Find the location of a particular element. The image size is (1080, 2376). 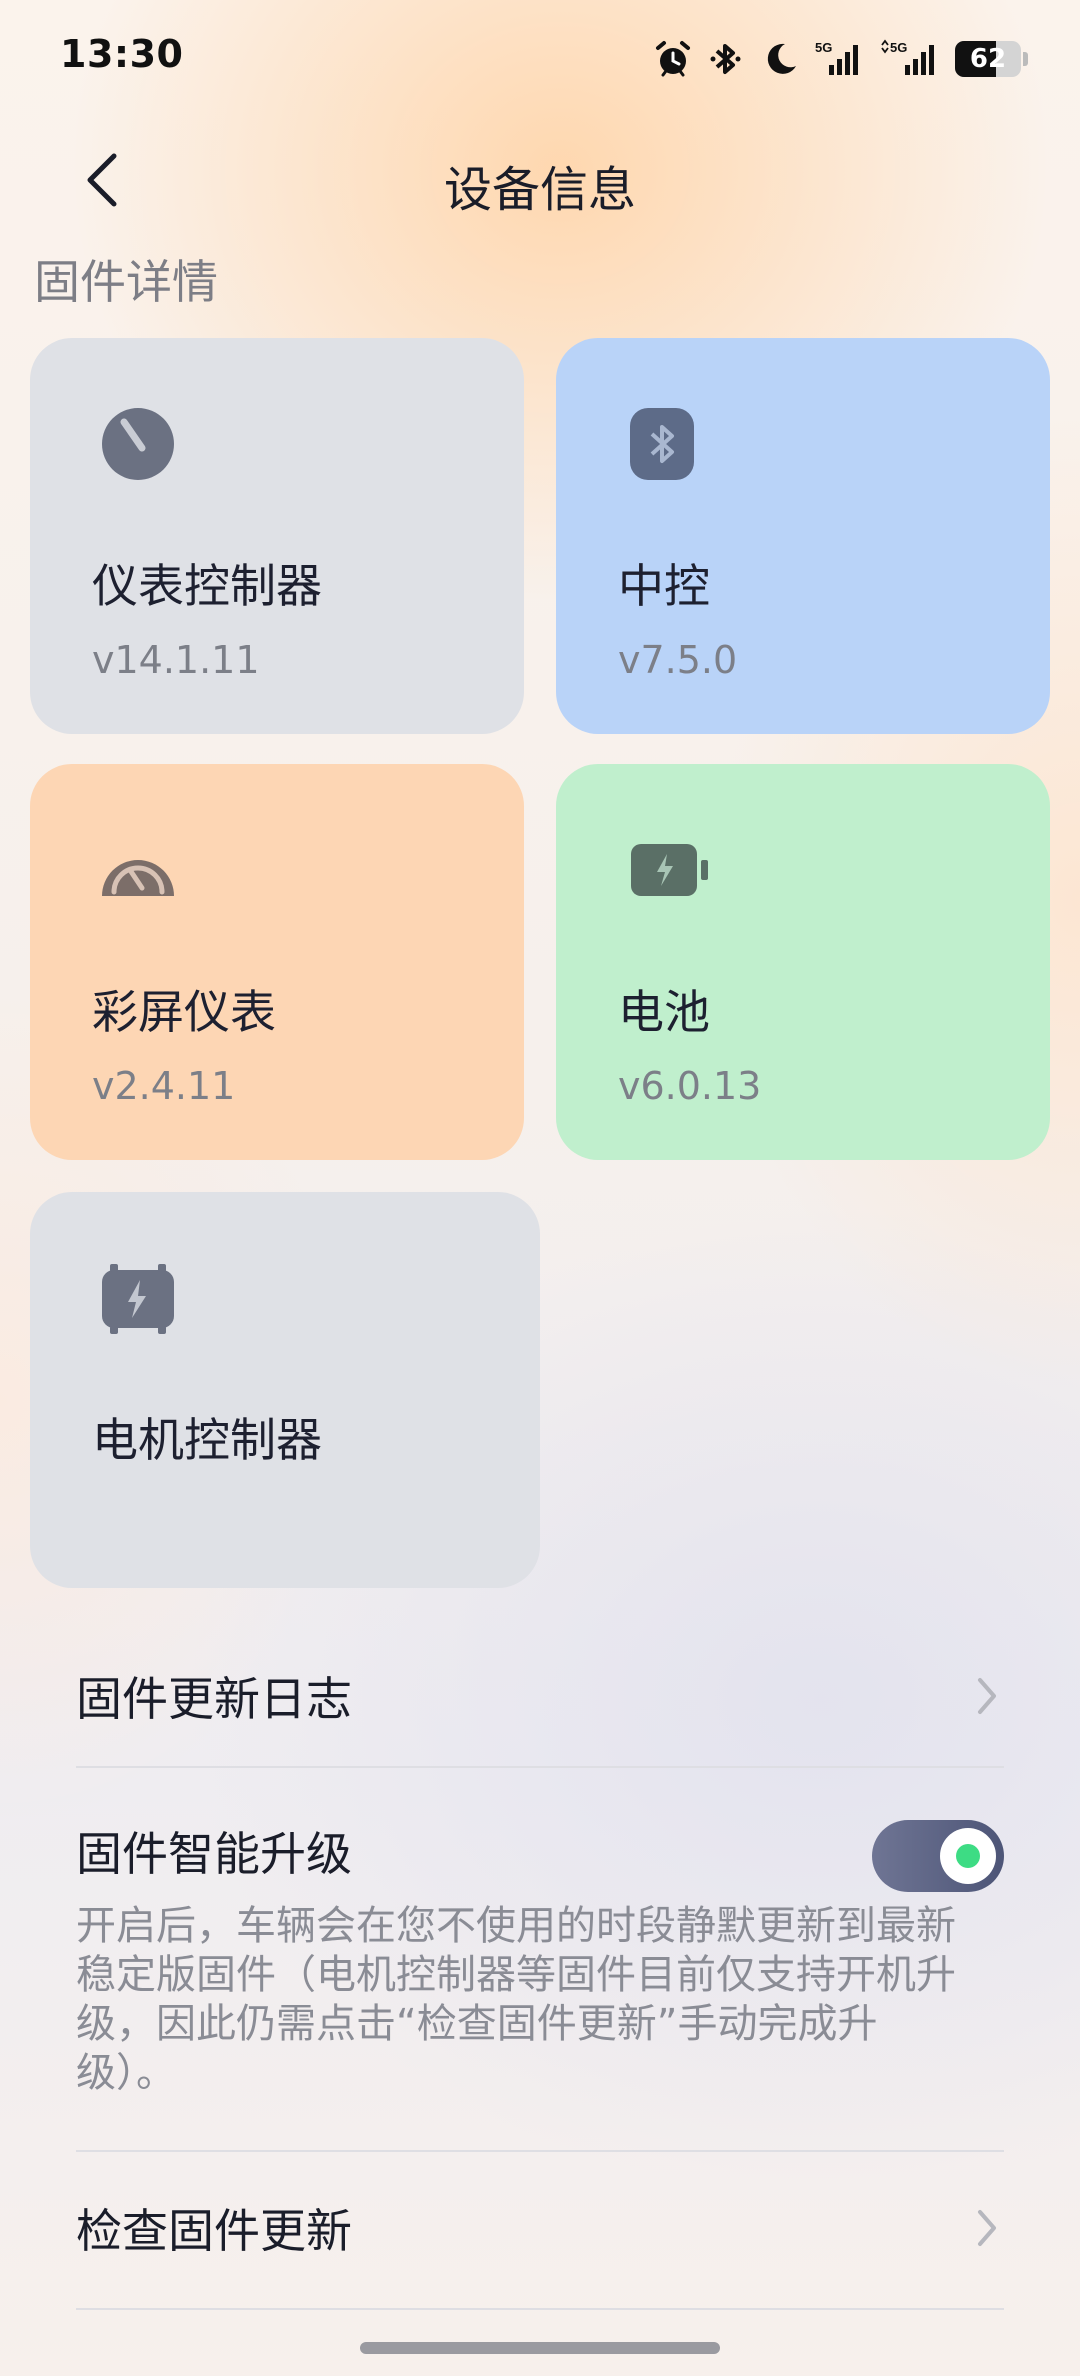

firmware-card-name: 中控 is located at coordinates (664, 586).